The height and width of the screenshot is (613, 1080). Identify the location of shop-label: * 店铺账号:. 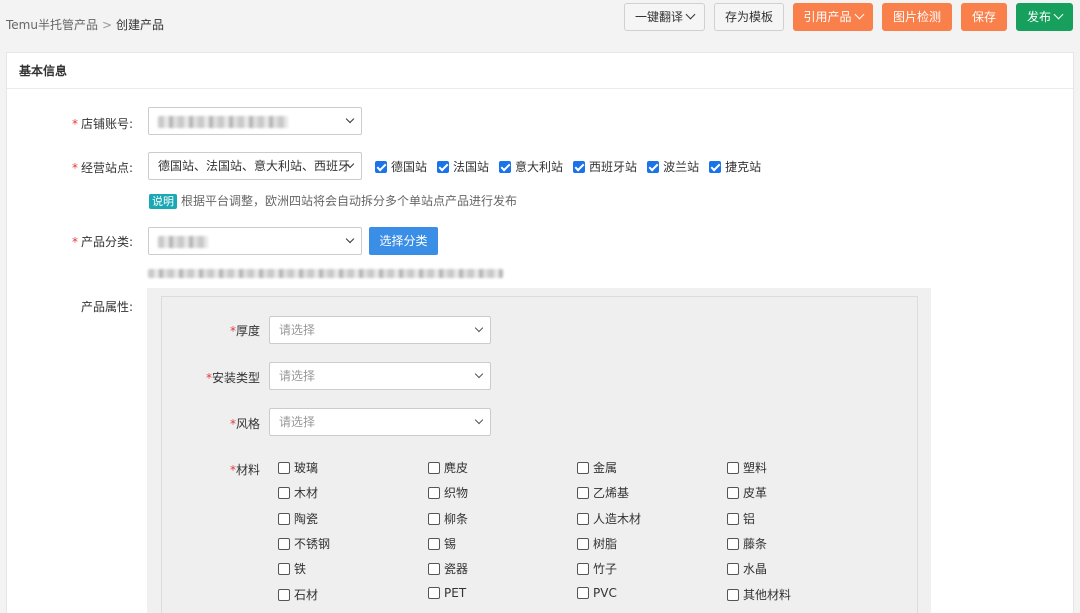
(73, 123).